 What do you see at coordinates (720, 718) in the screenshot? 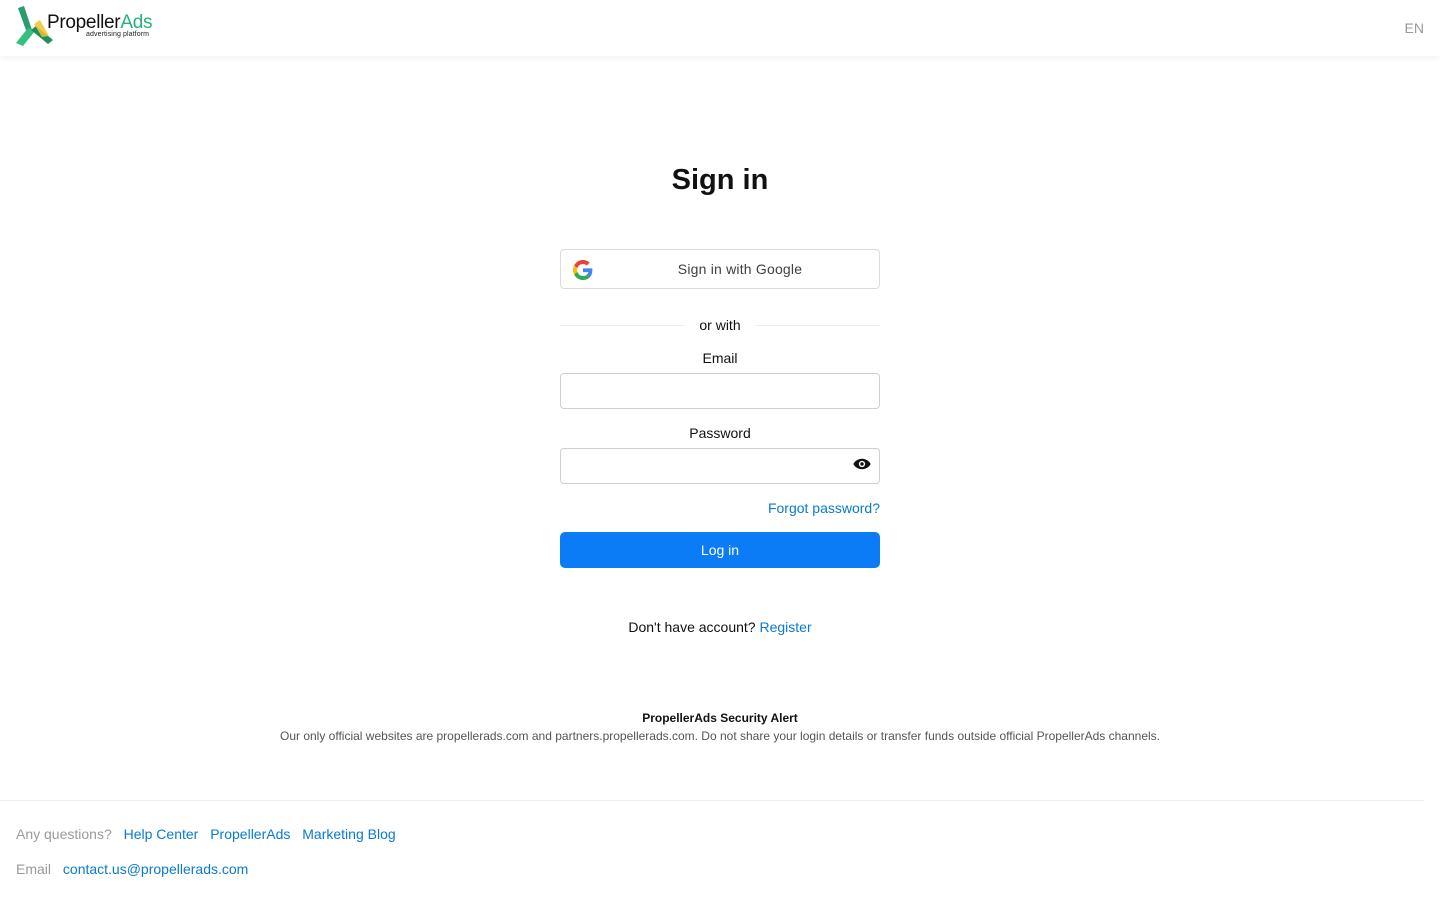
I see `security-alert-title: PropellerAds Security Alert` at bounding box center [720, 718].